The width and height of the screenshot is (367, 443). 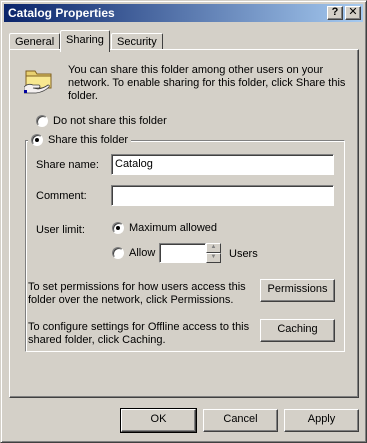 What do you see at coordinates (183, 13) in the screenshot?
I see `title-bar: Catalog Properties ? ✕` at bounding box center [183, 13].